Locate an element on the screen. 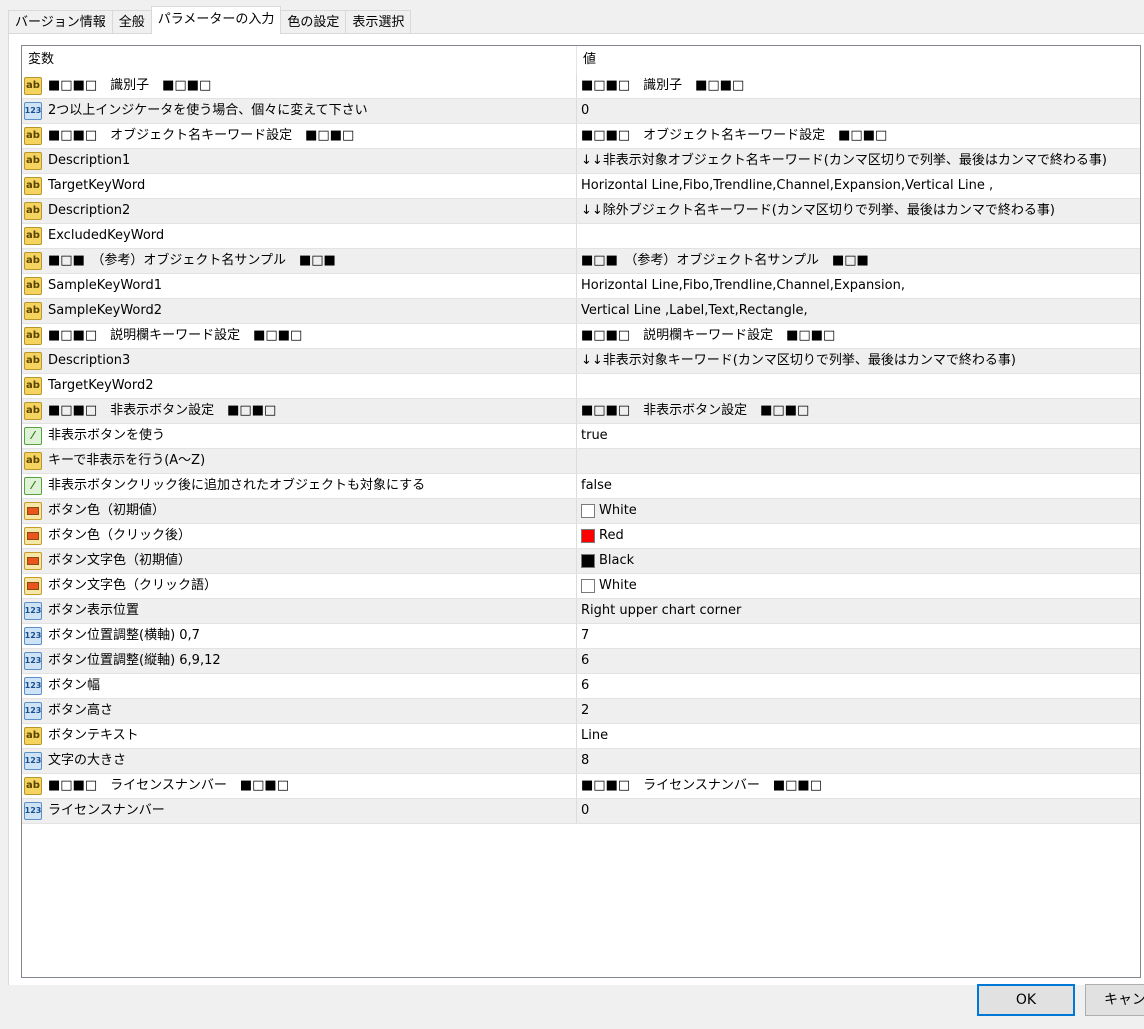  table-row: ボタン文字色（クリック語） White is located at coordinates (581, 586).